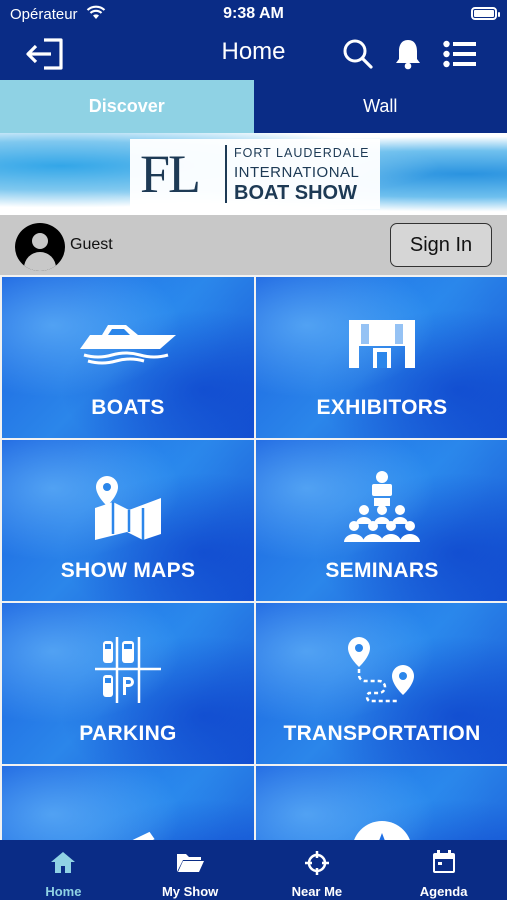 The width and height of the screenshot is (507, 900). What do you see at coordinates (190, 891) in the screenshot?
I see `bottom-tab-label: My Show` at bounding box center [190, 891].